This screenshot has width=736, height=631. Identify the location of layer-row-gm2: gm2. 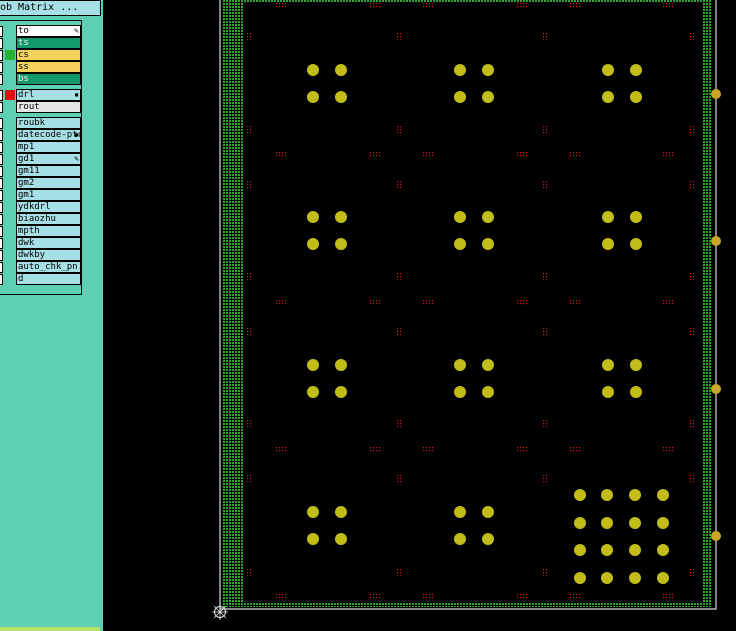
(40, 183).